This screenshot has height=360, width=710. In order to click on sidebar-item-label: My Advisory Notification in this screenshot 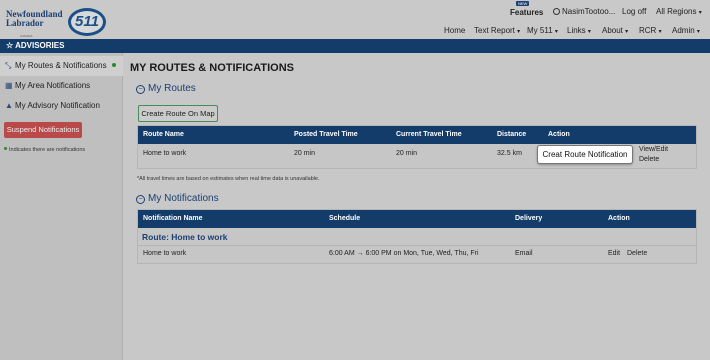, I will do `click(57, 105)`.